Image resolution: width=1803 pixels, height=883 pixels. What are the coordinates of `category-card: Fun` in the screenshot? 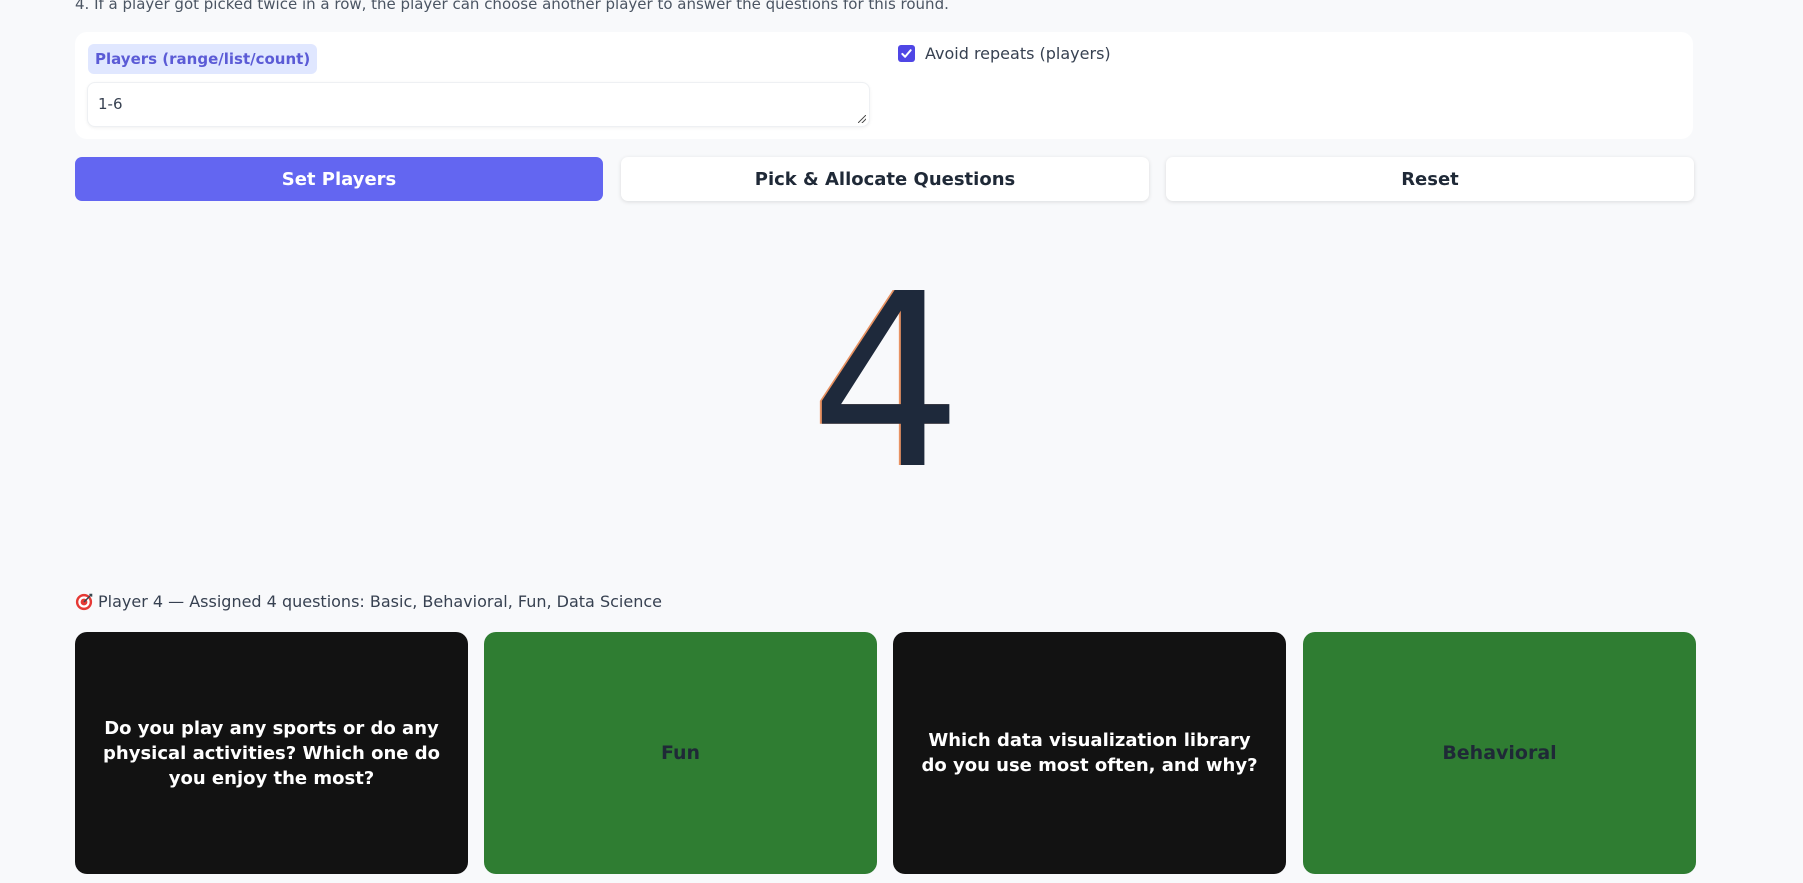 It's located at (680, 753).